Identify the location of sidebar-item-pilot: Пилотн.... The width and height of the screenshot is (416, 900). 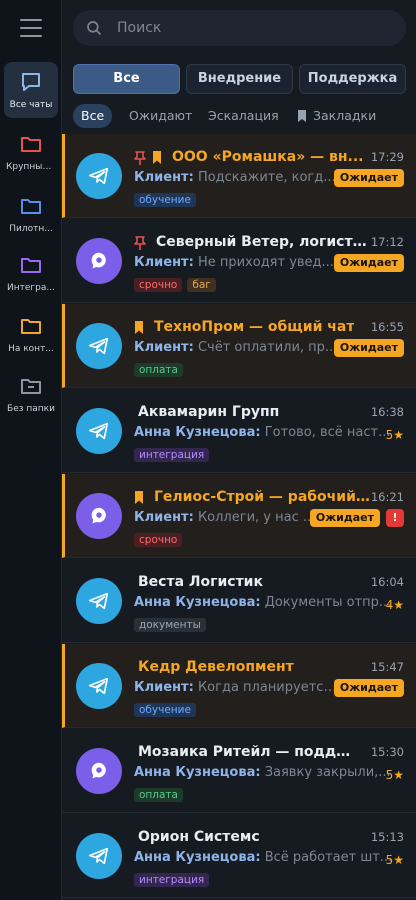
(31, 214).